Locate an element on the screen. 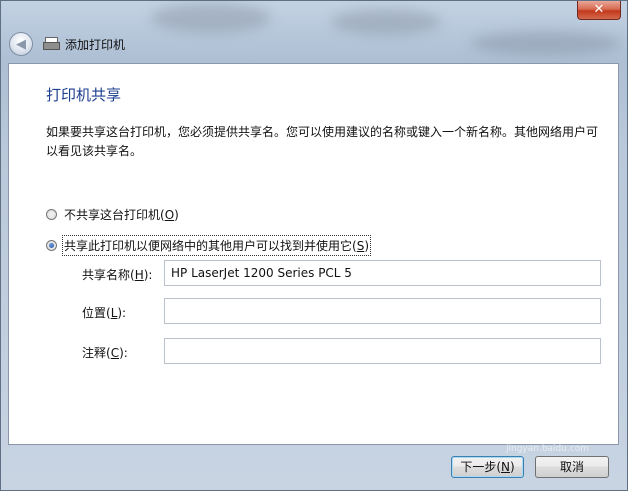  radio-share-row: 共享此打印机以便网络中的其他用户可以找到并使用它(S) is located at coordinates (208, 245).